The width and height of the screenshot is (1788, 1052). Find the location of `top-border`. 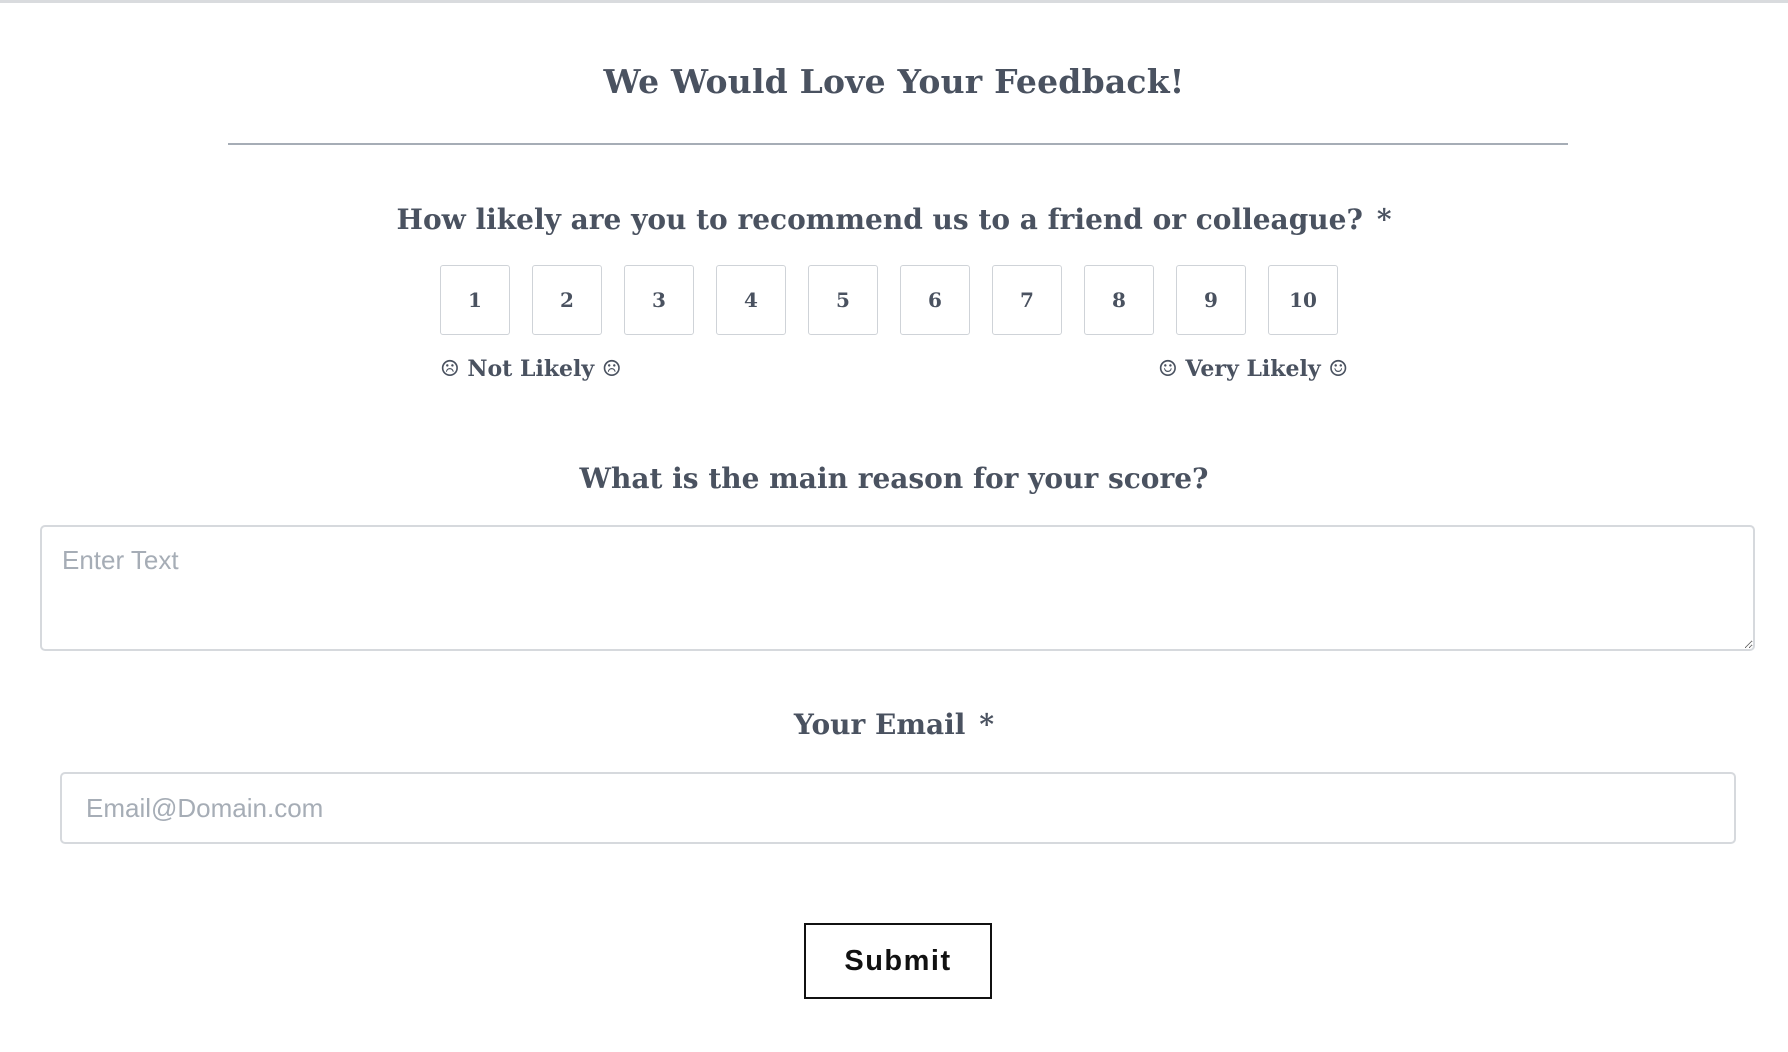

top-border is located at coordinates (894, 1).